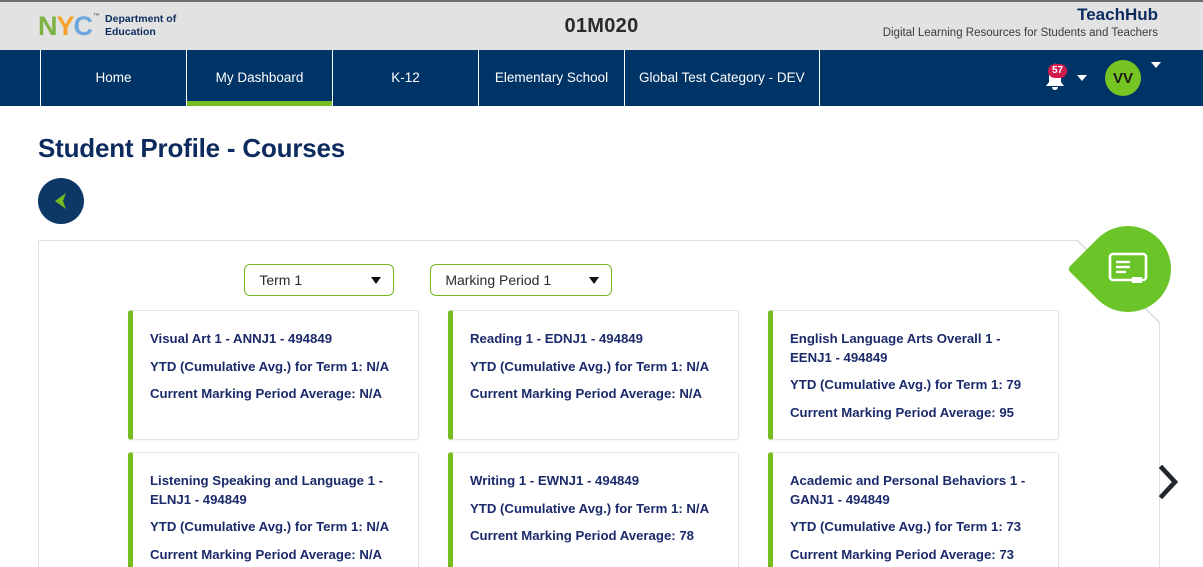 This screenshot has height=567, width=1203. I want to click on nav-item-global-test-category-dev-label: Global Test Category - DEV, so click(722, 77).